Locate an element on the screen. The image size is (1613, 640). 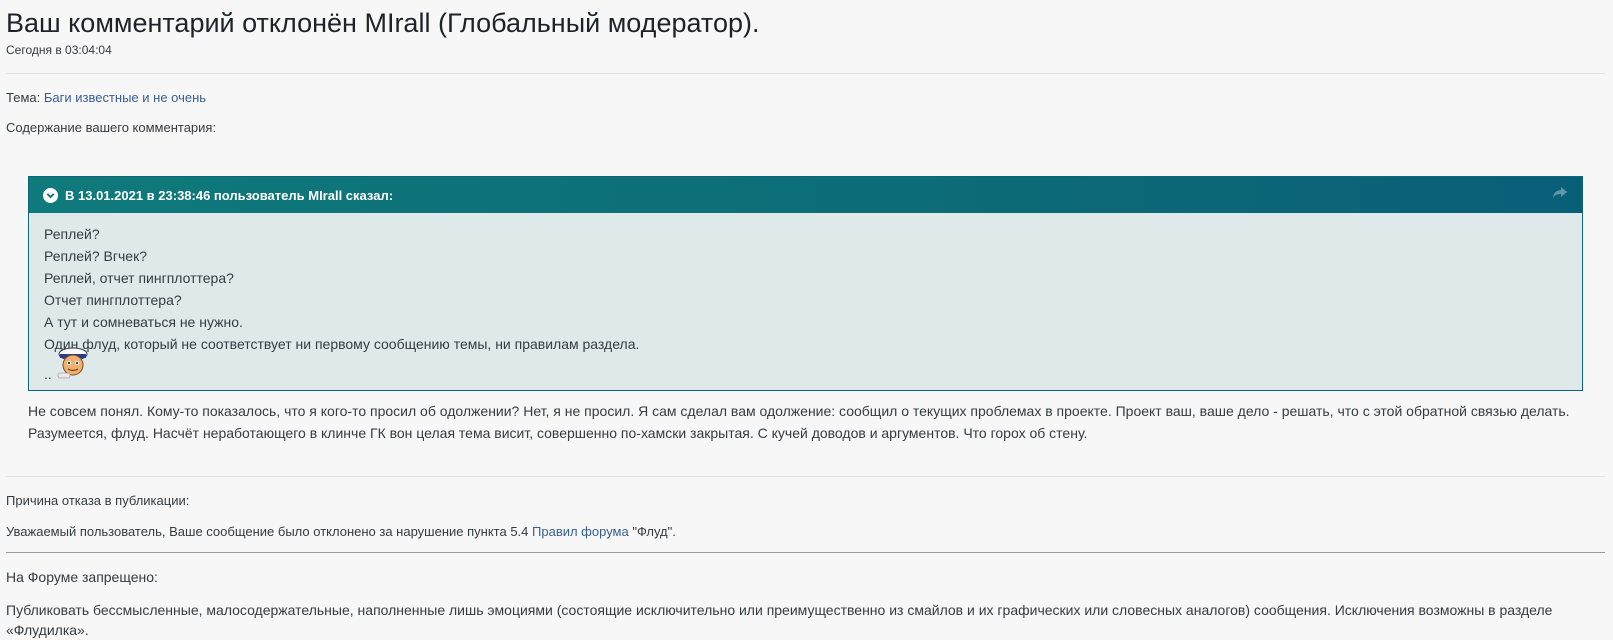
topic-link: Баги известные и не очень is located at coordinates (125, 97).